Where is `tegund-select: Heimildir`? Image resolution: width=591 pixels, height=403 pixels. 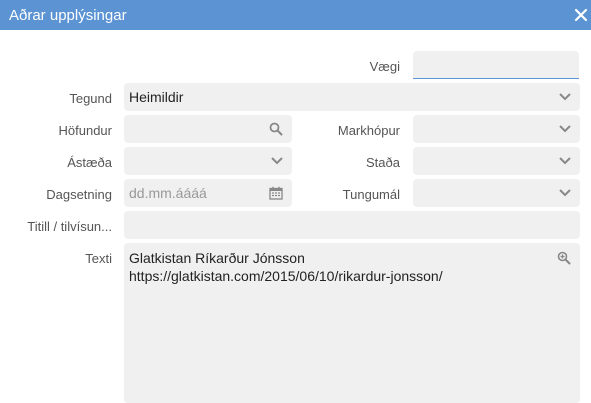
tegund-select: Heimildir is located at coordinates (352, 97).